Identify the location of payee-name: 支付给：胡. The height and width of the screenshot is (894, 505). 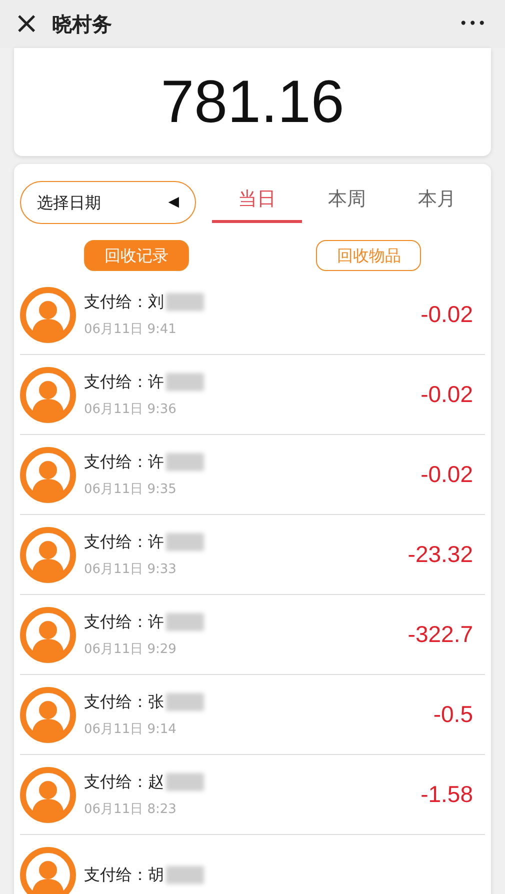
(124, 875).